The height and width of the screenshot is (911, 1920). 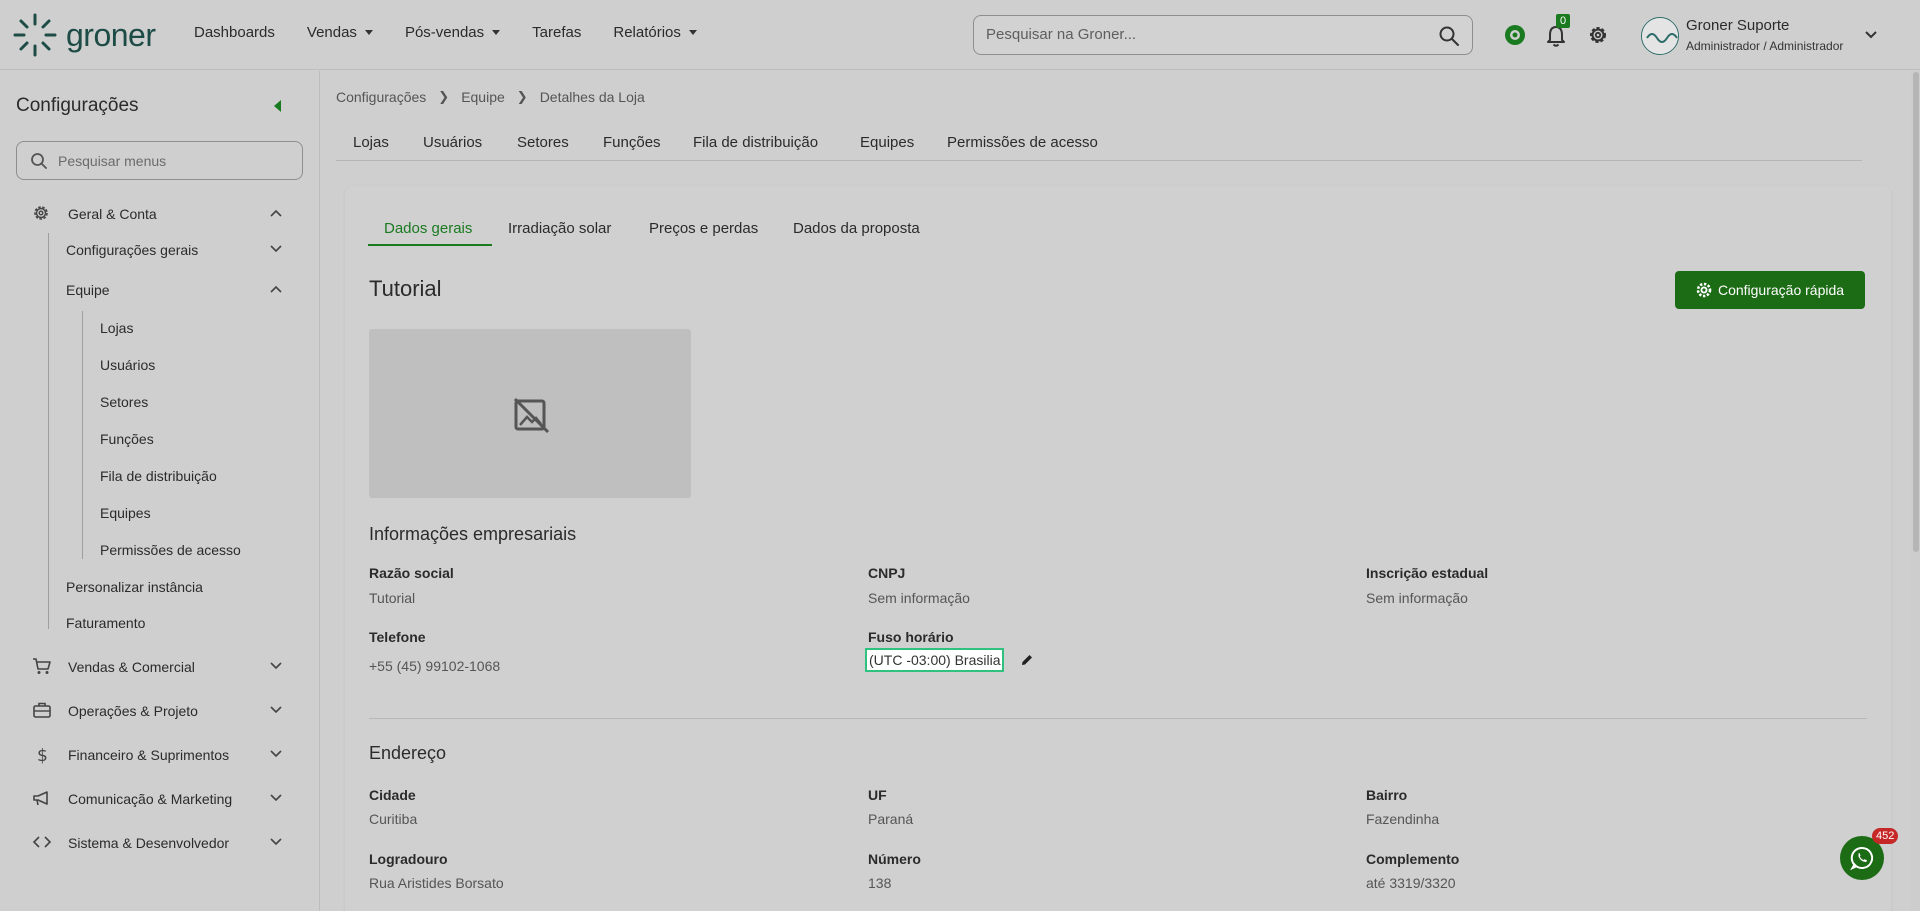 What do you see at coordinates (331, 32) in the screenshot?
I see `nav-vendas-label: Vendas` at bounding box center [331, 32].